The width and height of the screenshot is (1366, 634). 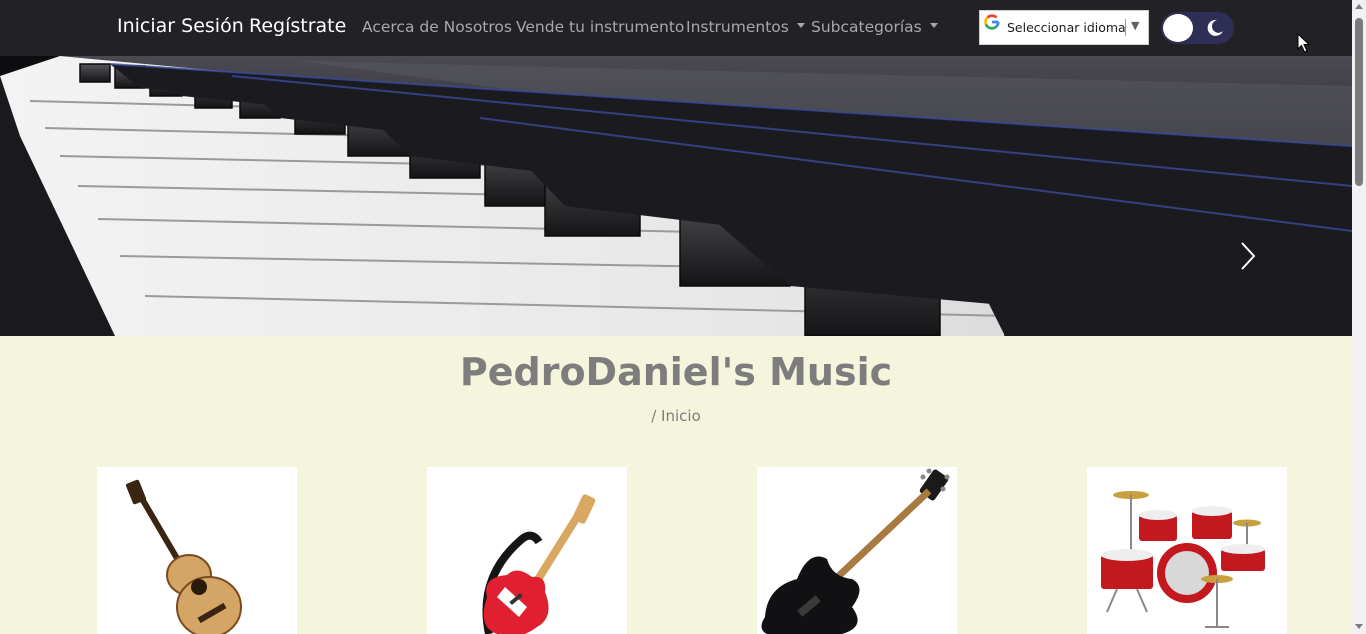 What do you see at coordinates (1359, 6) in the screenshot?
I see `scroll-up-arrow-icon` at bounding box center [1359, 6].